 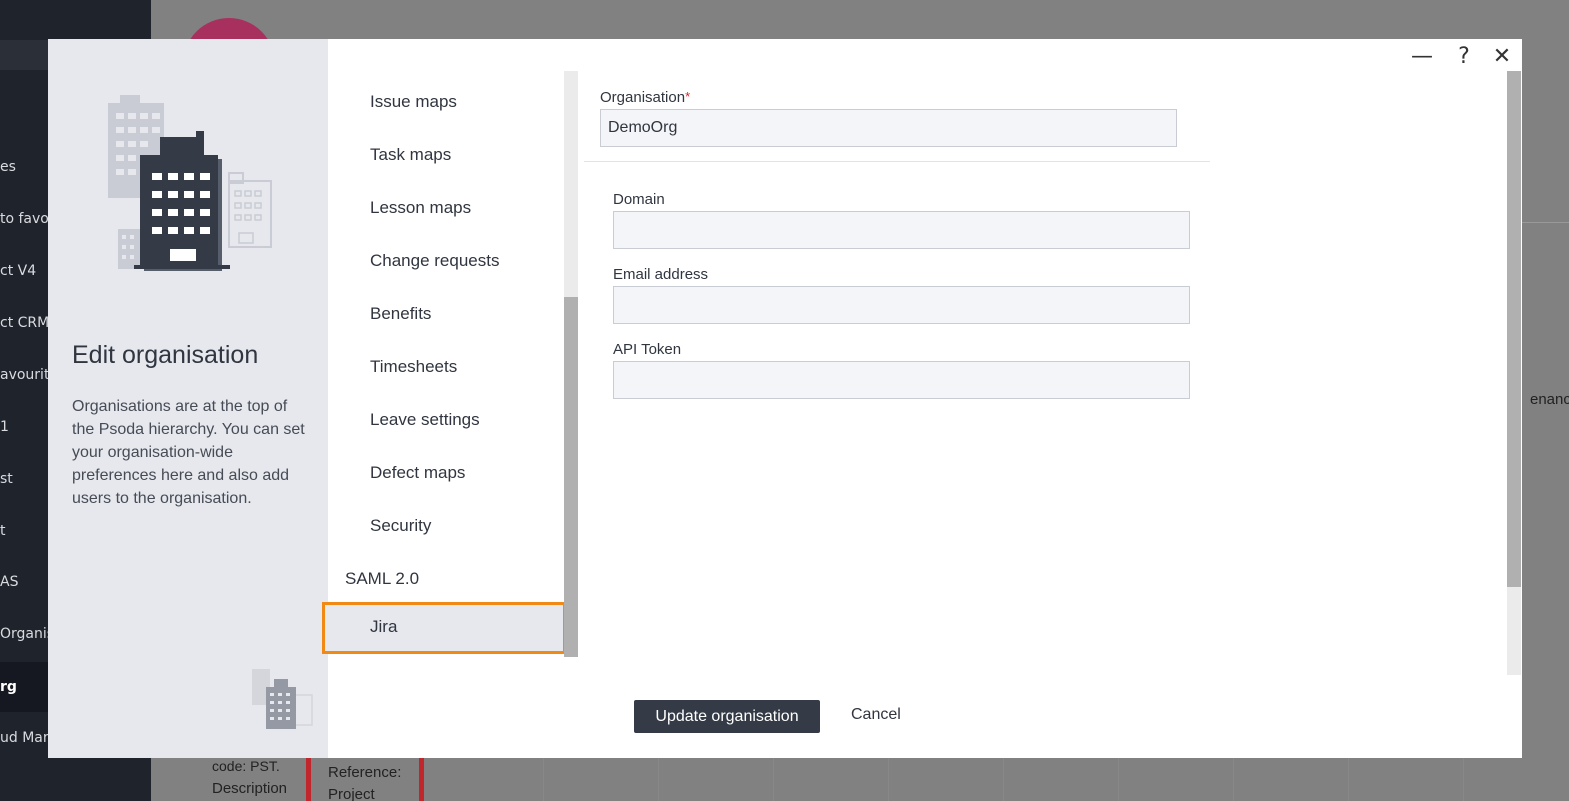 What do you see at coordinates (400, 526) in the screenshot?
I see `menu-item-security: Security` at bounding box center [400, 526].